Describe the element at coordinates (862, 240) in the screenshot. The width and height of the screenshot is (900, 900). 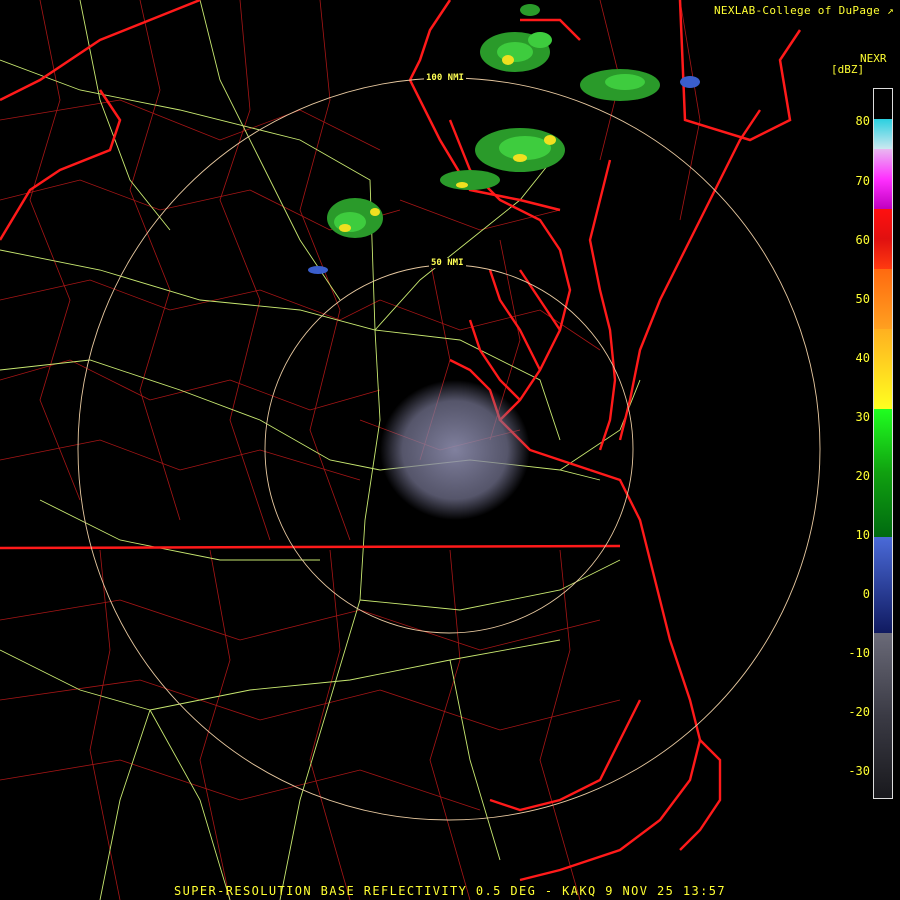
I see `legend-tick-60: 60` at that location.